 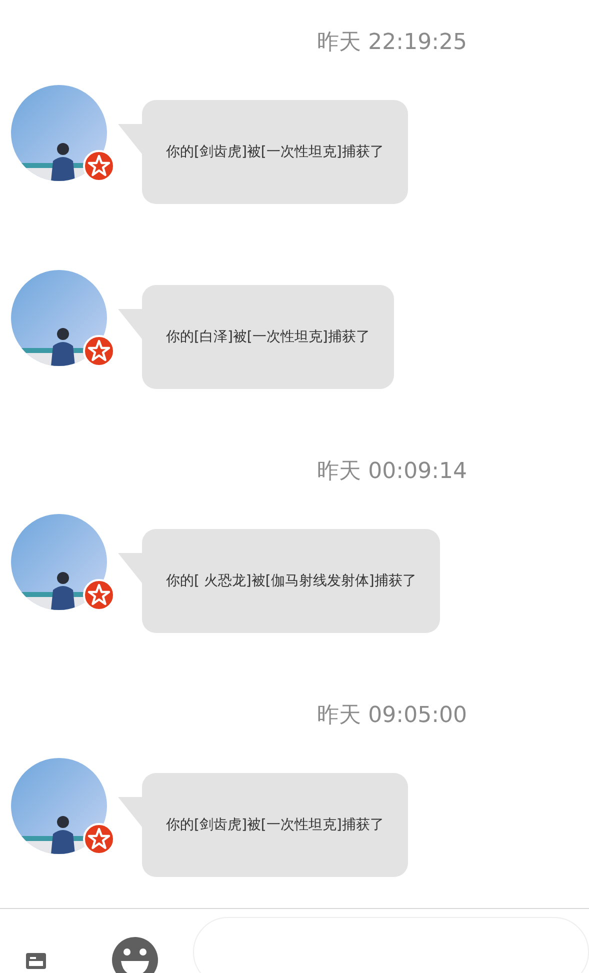 I want to click on timestamp: 昨天 22:19:25, so click(x=392, y=43).